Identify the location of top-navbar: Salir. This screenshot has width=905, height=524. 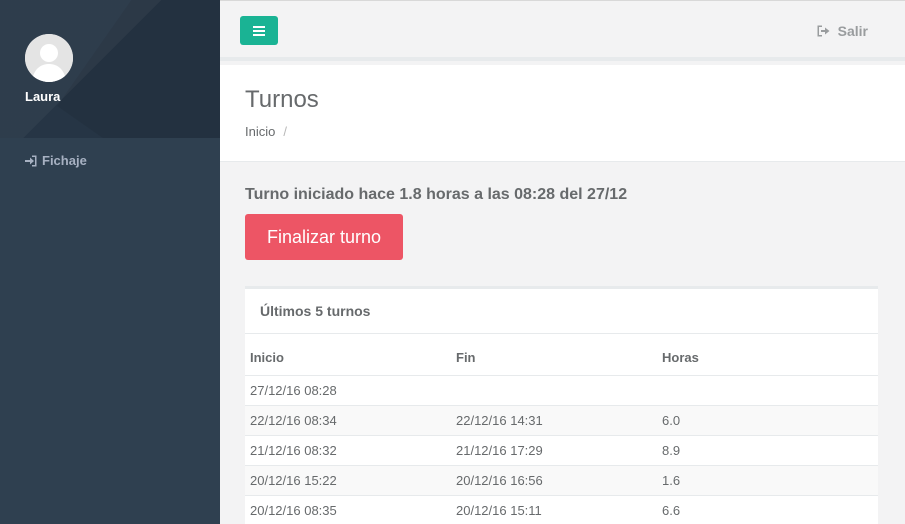
(562, 30).